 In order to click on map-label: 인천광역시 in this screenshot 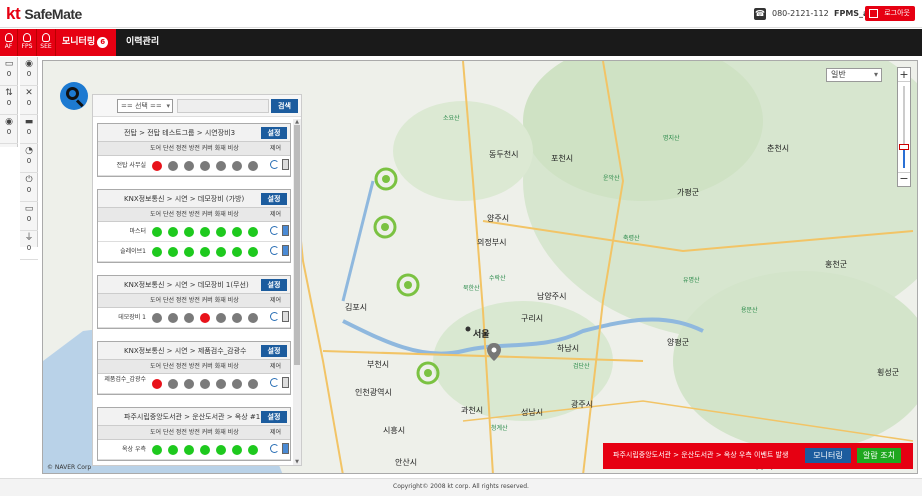, I will do `click(373, 392)`.